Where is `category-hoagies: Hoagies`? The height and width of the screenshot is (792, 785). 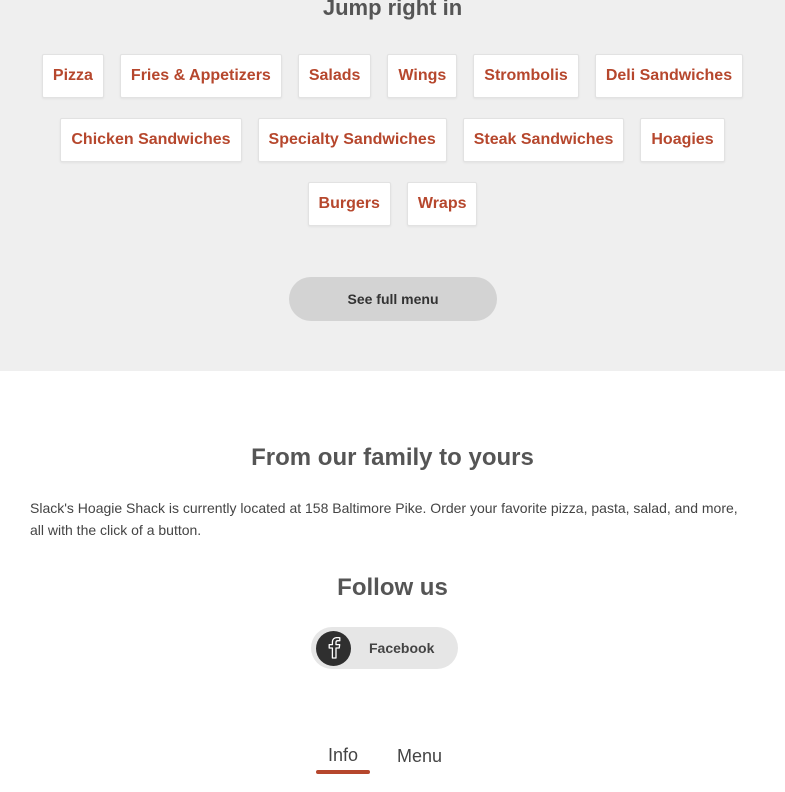 category-hoagies: Hoagies is located at coordinates (682, 140).